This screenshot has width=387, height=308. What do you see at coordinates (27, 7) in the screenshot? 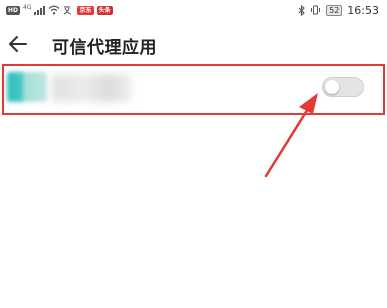
I see `network-type-label: 4G` at bounding box center [27, 7].